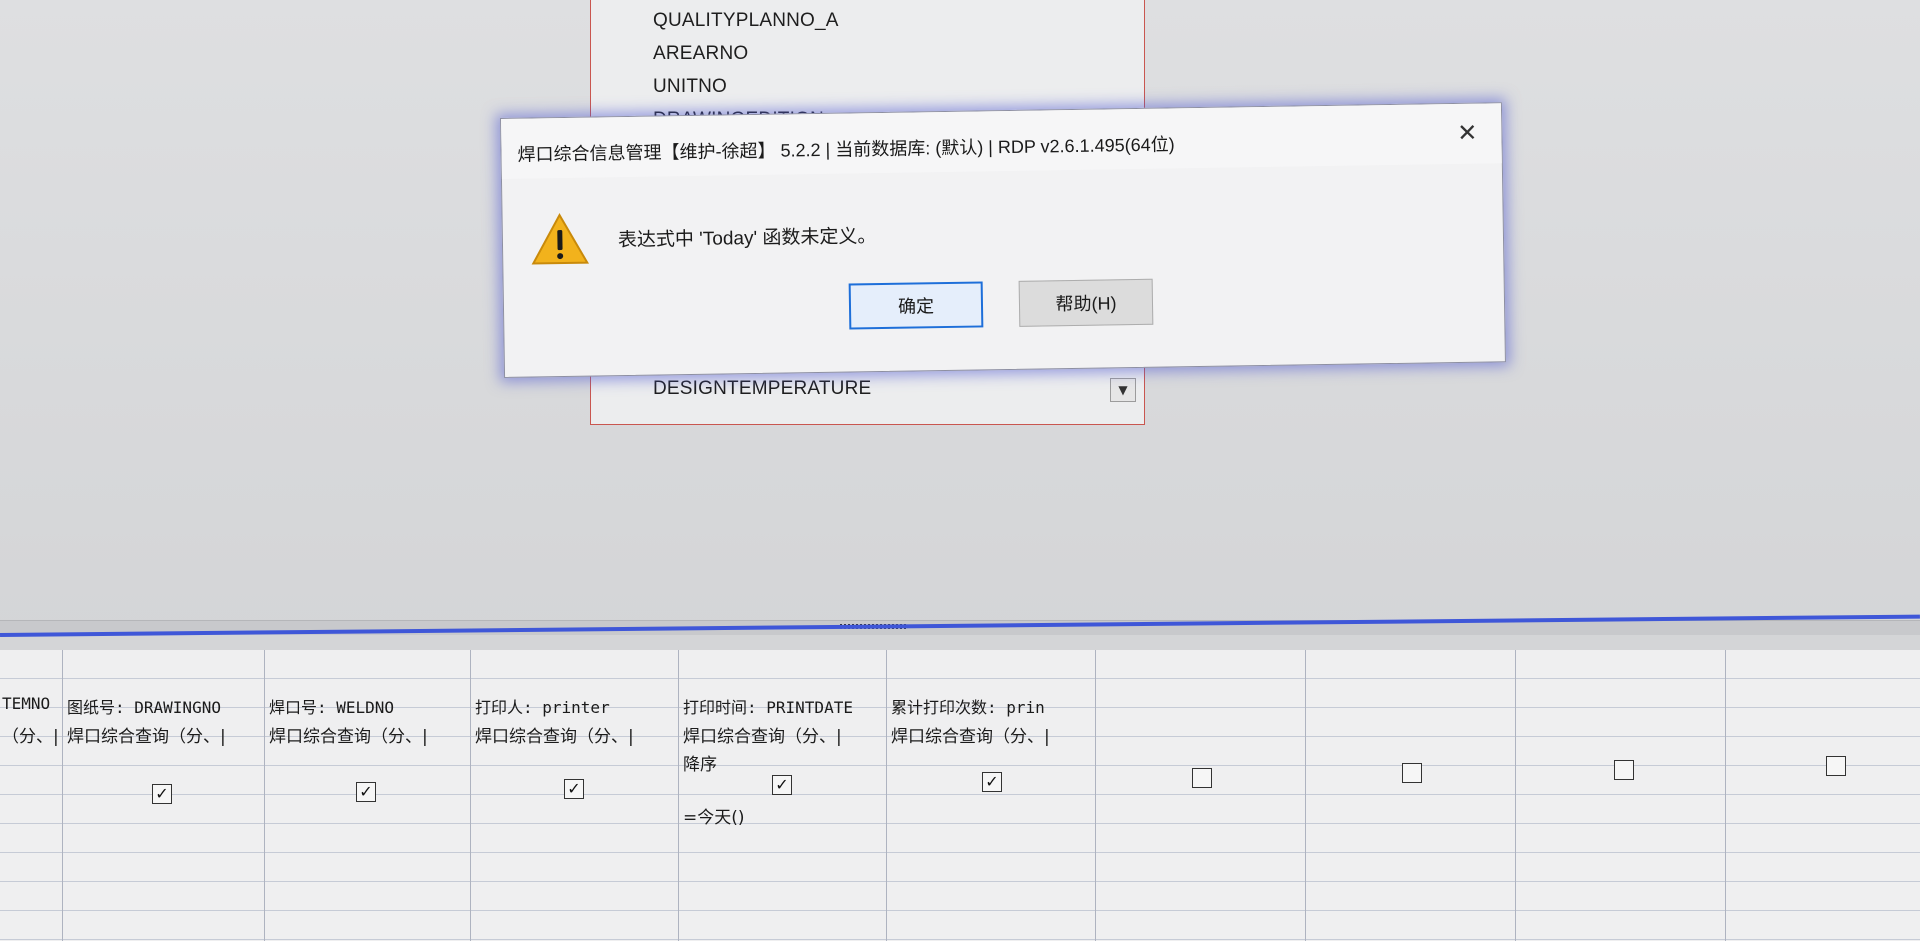  Describe the element at coordinates (164, 706) in the screenshot. I see `grid-field-cell: 图纸号: DRAWINGNO` at that location.